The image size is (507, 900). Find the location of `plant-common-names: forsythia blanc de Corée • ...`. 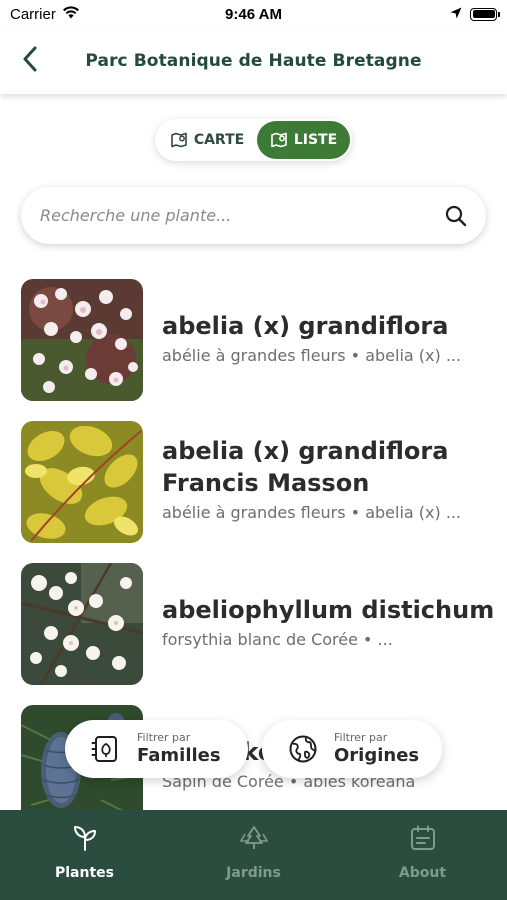

plant-common-names: forsythia blanc de Corée • ... is located at coordinates (277, 639).